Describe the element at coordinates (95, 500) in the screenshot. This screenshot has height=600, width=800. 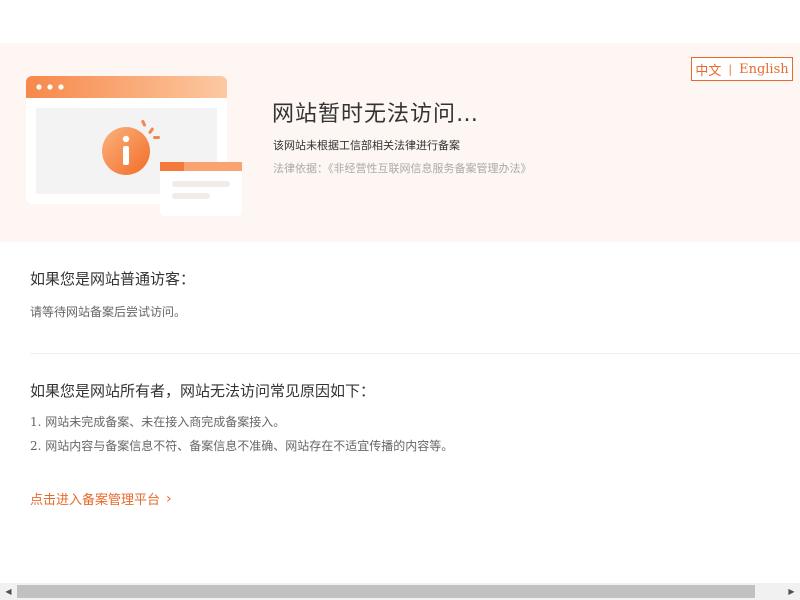
I see `filing-platform-link-label: 点击进入备案管理平台` at that location.